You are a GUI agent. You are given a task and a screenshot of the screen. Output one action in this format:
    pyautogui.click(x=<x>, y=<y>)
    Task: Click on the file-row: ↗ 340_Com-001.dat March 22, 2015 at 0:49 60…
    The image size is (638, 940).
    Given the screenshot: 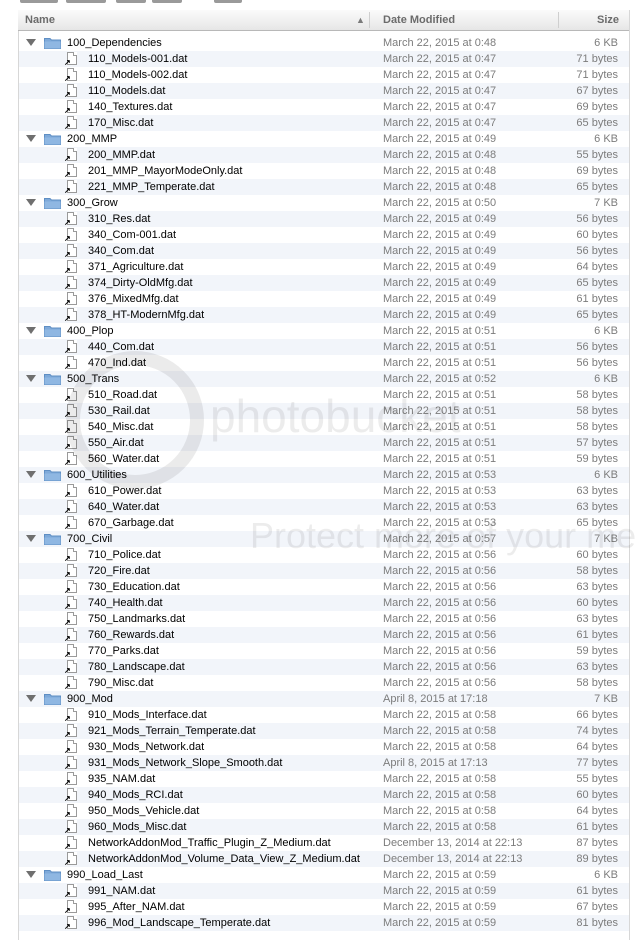 What is the action you would take?
    pyautogui.click(x=324, y=235)
    